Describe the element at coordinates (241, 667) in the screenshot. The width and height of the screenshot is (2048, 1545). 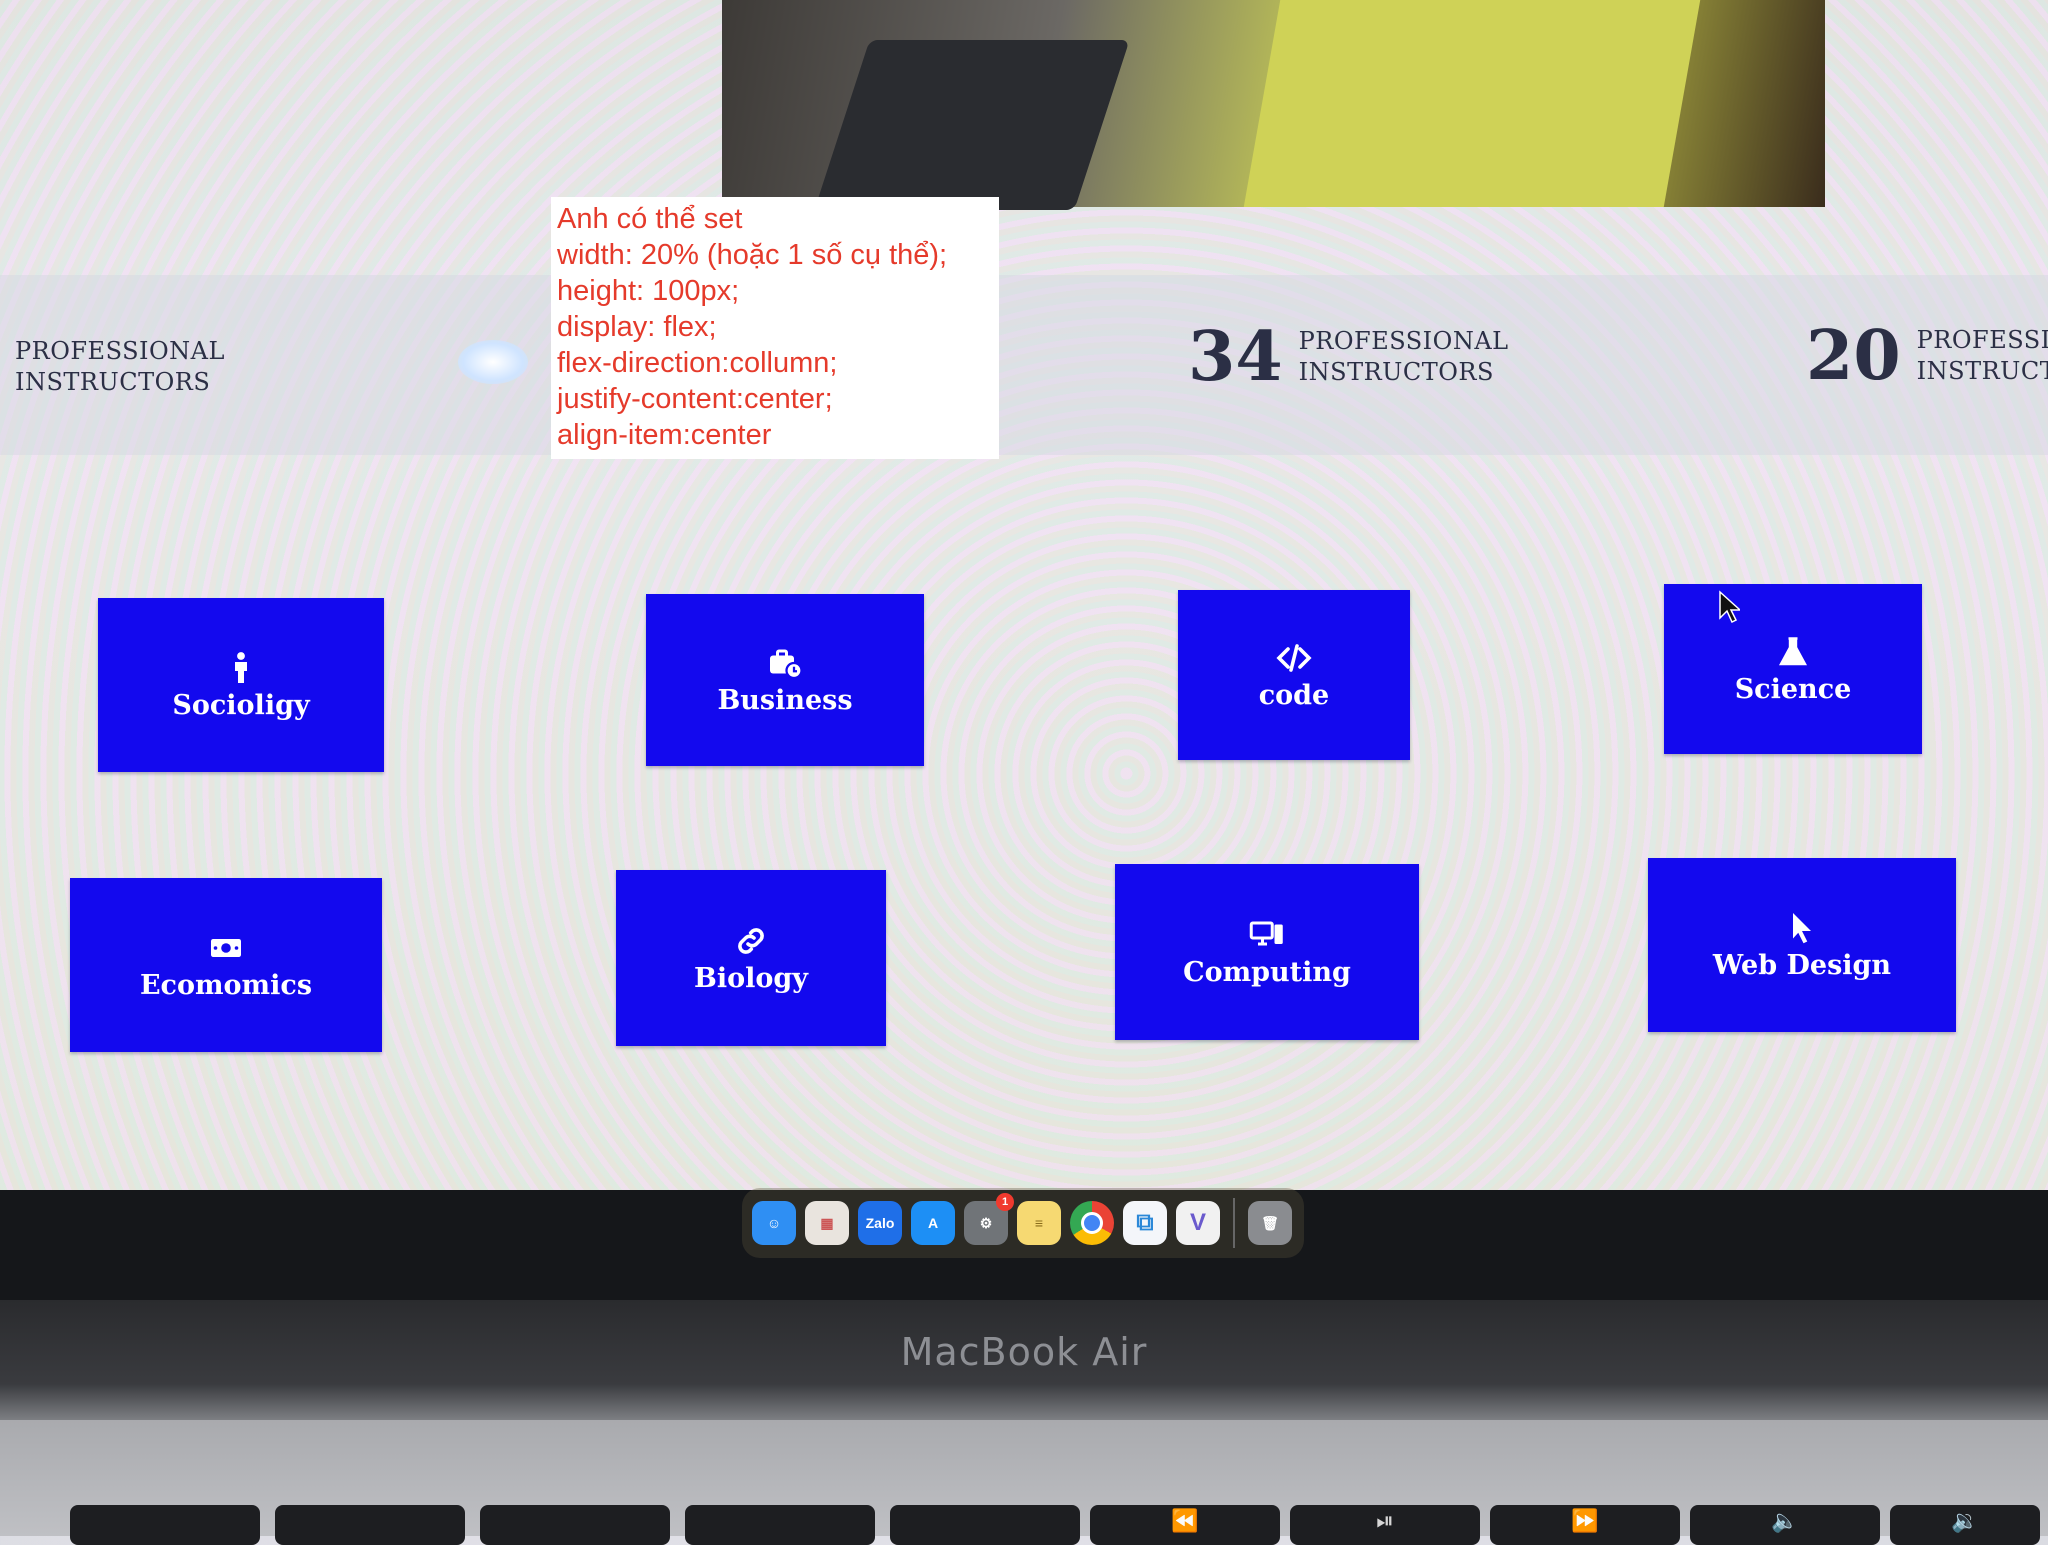
I see `person-icon` at that location.